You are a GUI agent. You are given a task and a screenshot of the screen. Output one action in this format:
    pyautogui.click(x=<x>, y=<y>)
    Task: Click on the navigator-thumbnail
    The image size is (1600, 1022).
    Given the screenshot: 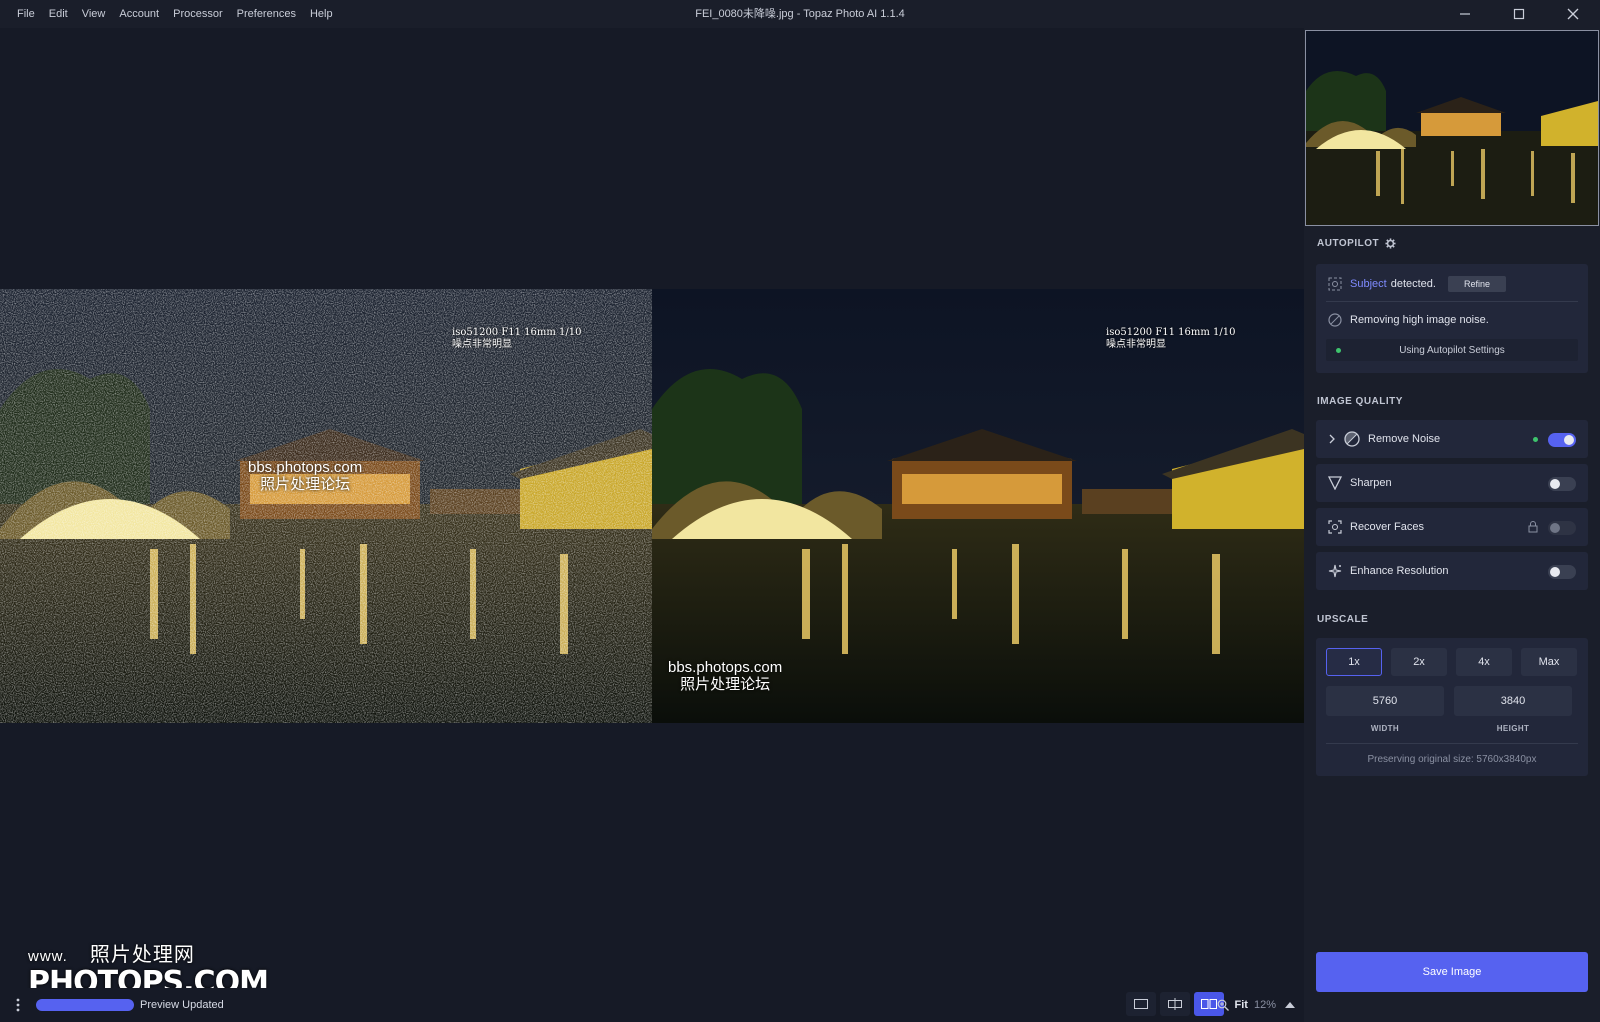 What is the action you would take?
    pyautogui.click(x=1452, y=128)
    